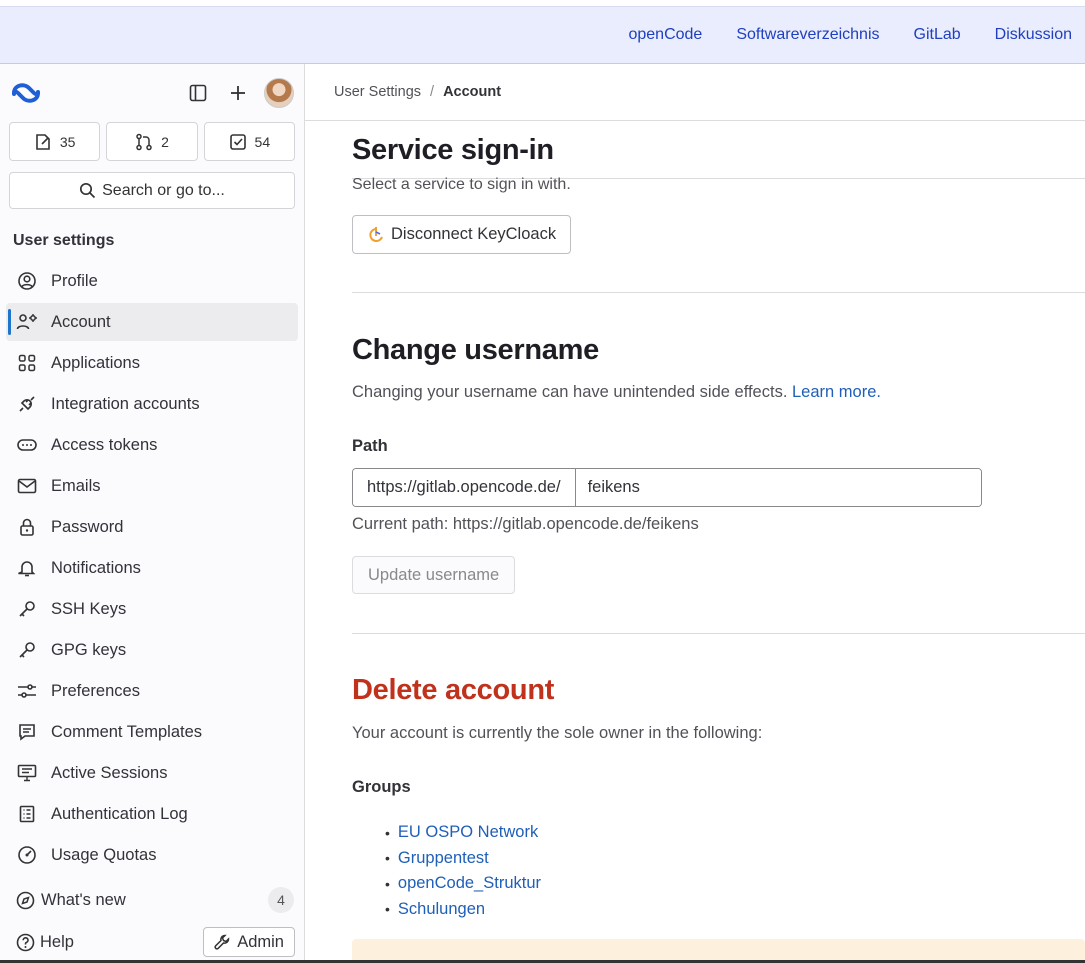 This screenshot has width=1085, height=963. I want to click on sidebar-item-notifications: Notifications, so click(152, 568).